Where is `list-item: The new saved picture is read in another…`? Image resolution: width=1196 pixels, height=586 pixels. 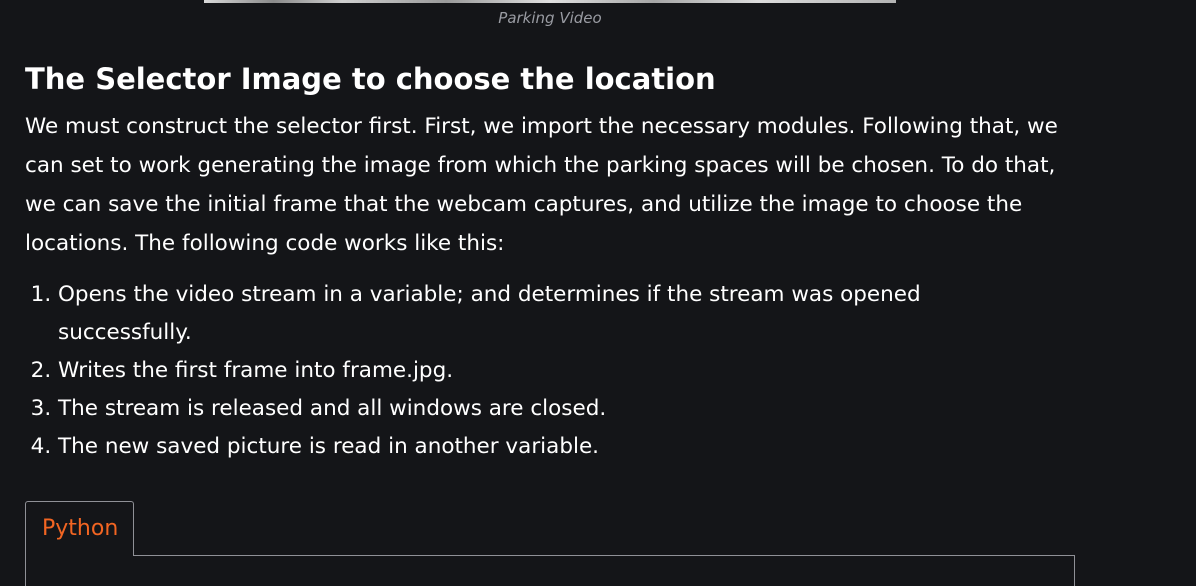
list-item: The new saved picture is read in another… is located at coordinates (518, 447).